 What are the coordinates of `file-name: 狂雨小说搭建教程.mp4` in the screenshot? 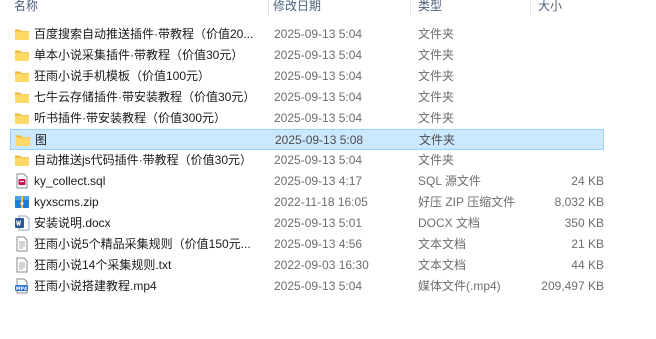 It's located at (95, 286).